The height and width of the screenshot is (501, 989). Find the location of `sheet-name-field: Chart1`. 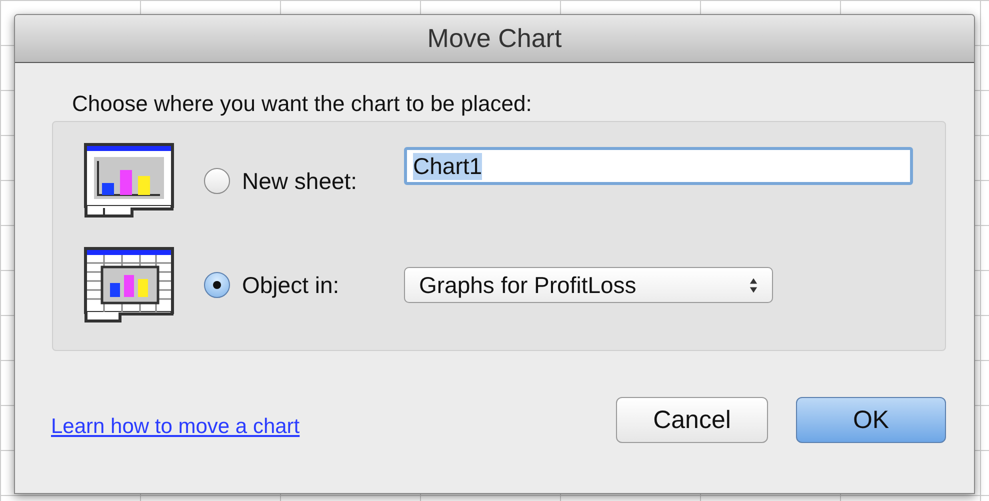

sheet-name-field: Chart1 is located at coordinates (658, 166).